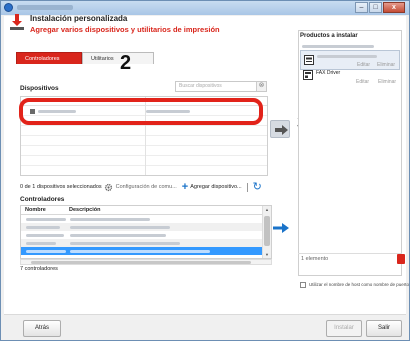 The width and height of the screenshot is (410, 341). Describe the element at coordinates (338, 46) in the screenshot. I see `product-group-blurred` at that location.